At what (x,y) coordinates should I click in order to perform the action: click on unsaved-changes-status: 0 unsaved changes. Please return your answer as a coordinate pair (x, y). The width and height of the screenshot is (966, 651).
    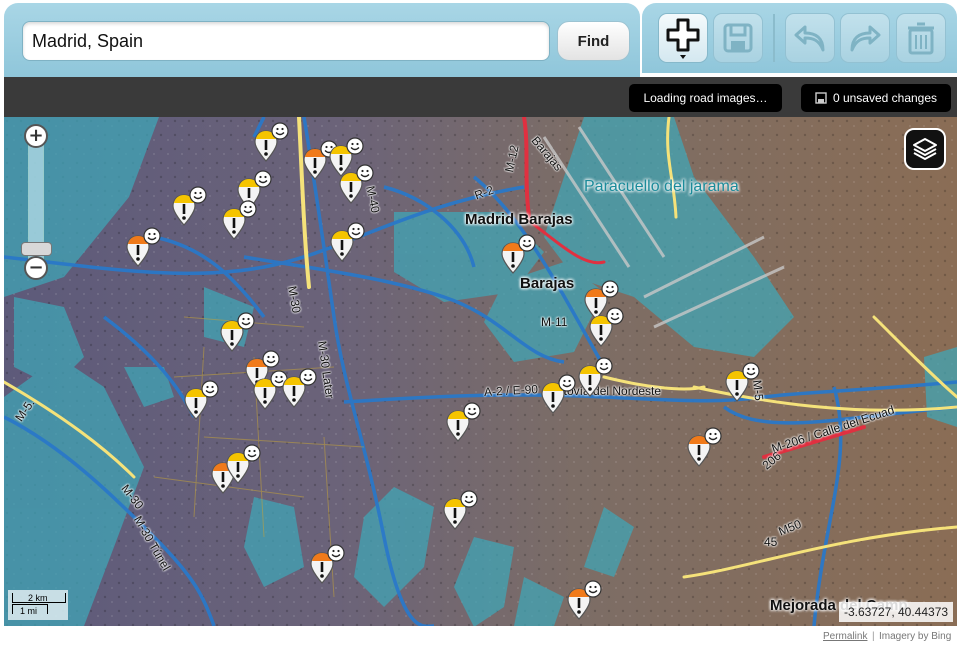
    Looking at the image, I should click on (876, 98).